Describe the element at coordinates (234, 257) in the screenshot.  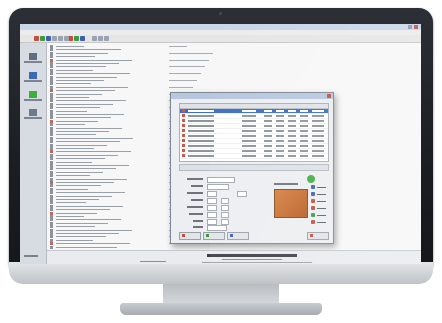
I see `footer-banner` at that location.